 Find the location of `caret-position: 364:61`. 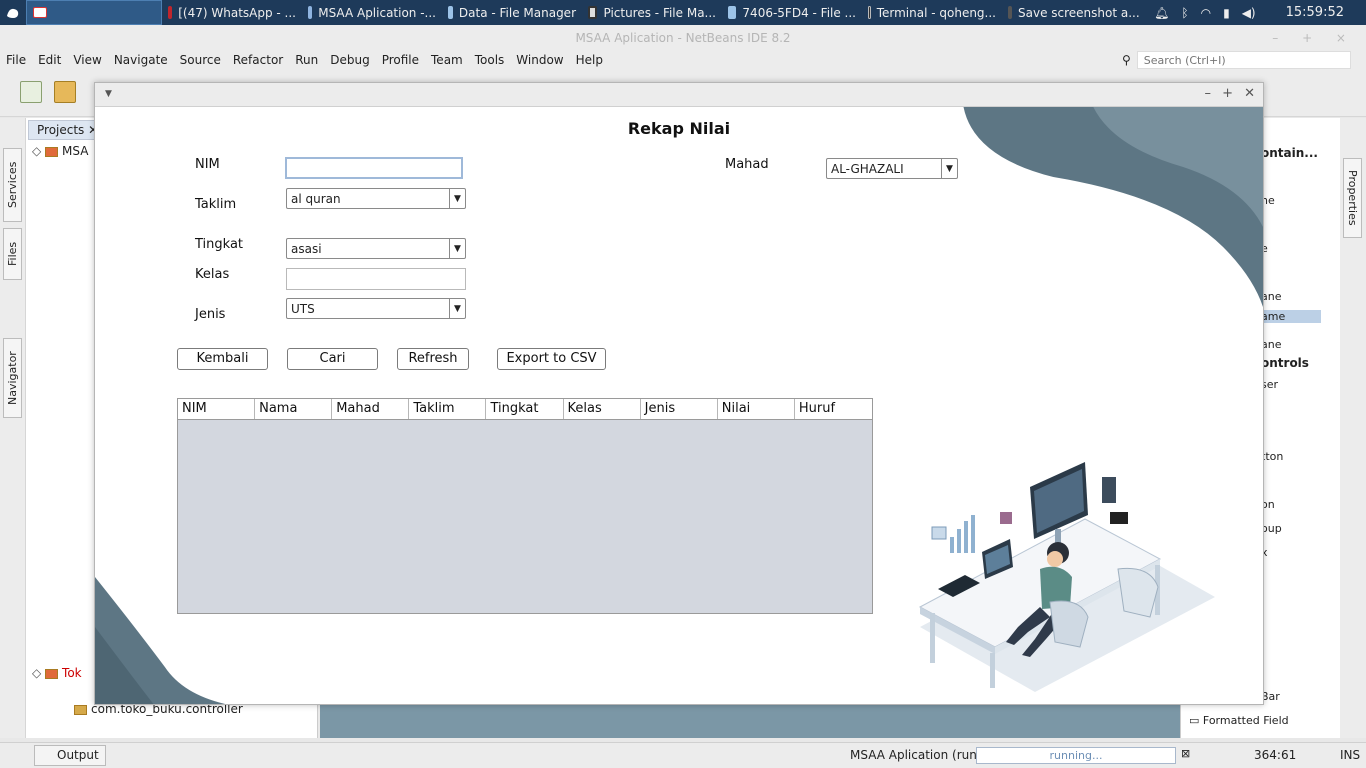

caret-position: 364:61 is located at coordinates (1275, 755).